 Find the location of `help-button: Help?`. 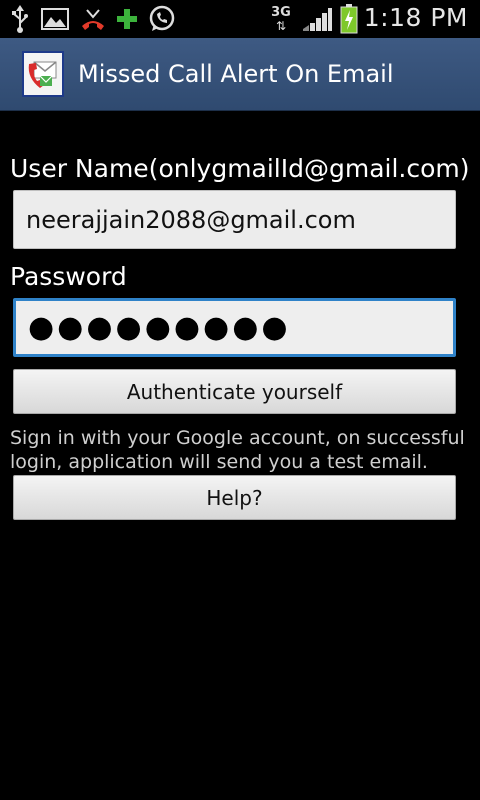

help-button: Help? is located at coordinates (234, 497).